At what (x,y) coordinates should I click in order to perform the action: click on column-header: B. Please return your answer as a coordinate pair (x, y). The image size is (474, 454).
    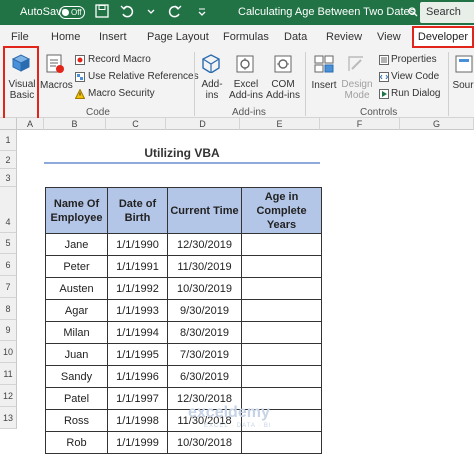
    Looking at the image, I should click on (75, 124).